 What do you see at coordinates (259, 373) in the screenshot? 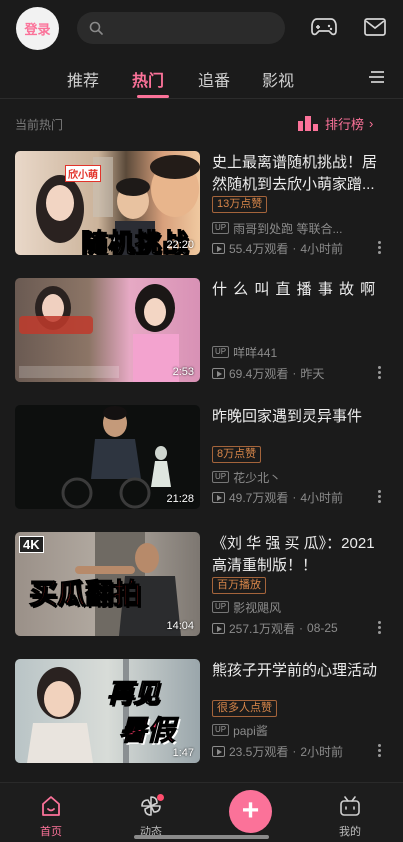
I see `view-count: 69.4万观看` at bounding box center [259, 373].